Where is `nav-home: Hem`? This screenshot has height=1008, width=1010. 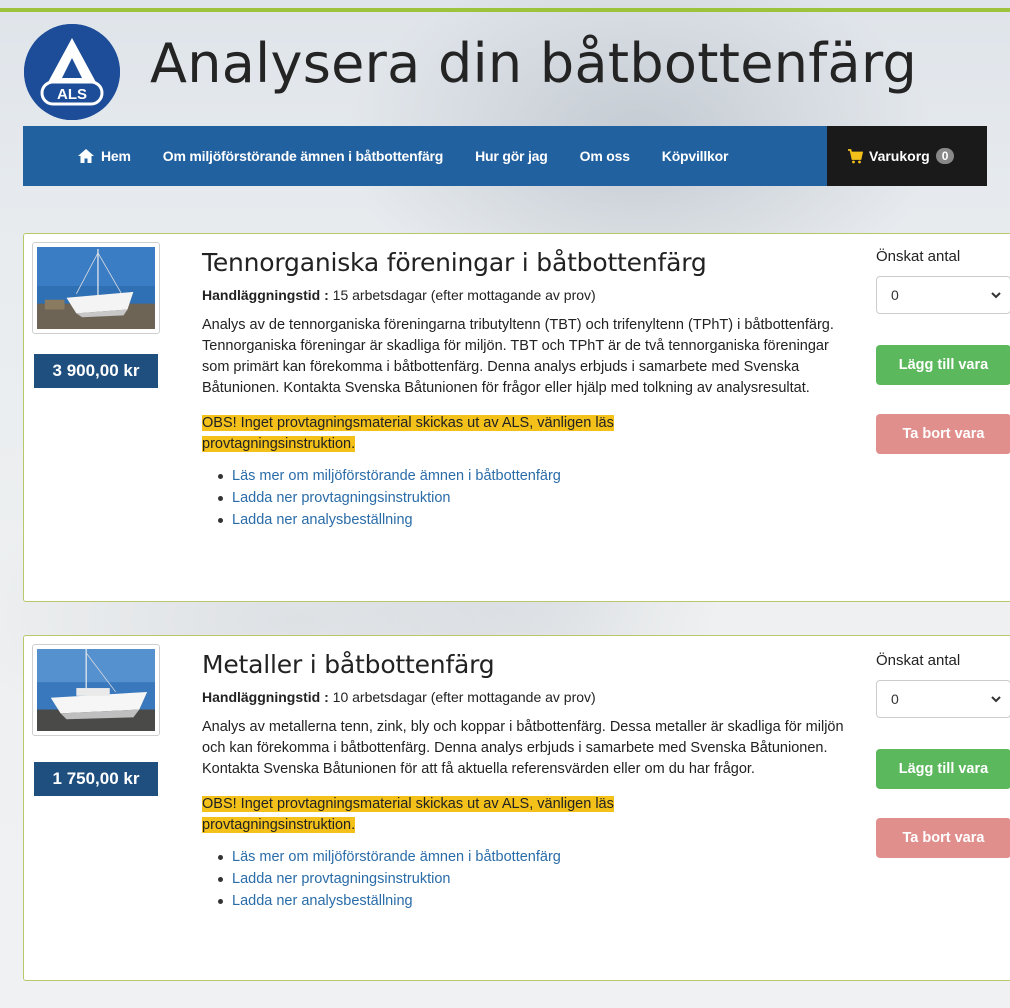
nav-home: Hem is located at coordinates (104, 156).